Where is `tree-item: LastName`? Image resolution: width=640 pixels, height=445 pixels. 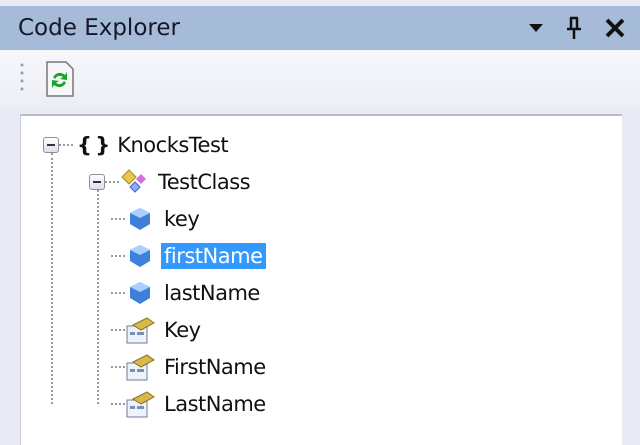 tree-item: LastName is located at coordinates (215, 403).